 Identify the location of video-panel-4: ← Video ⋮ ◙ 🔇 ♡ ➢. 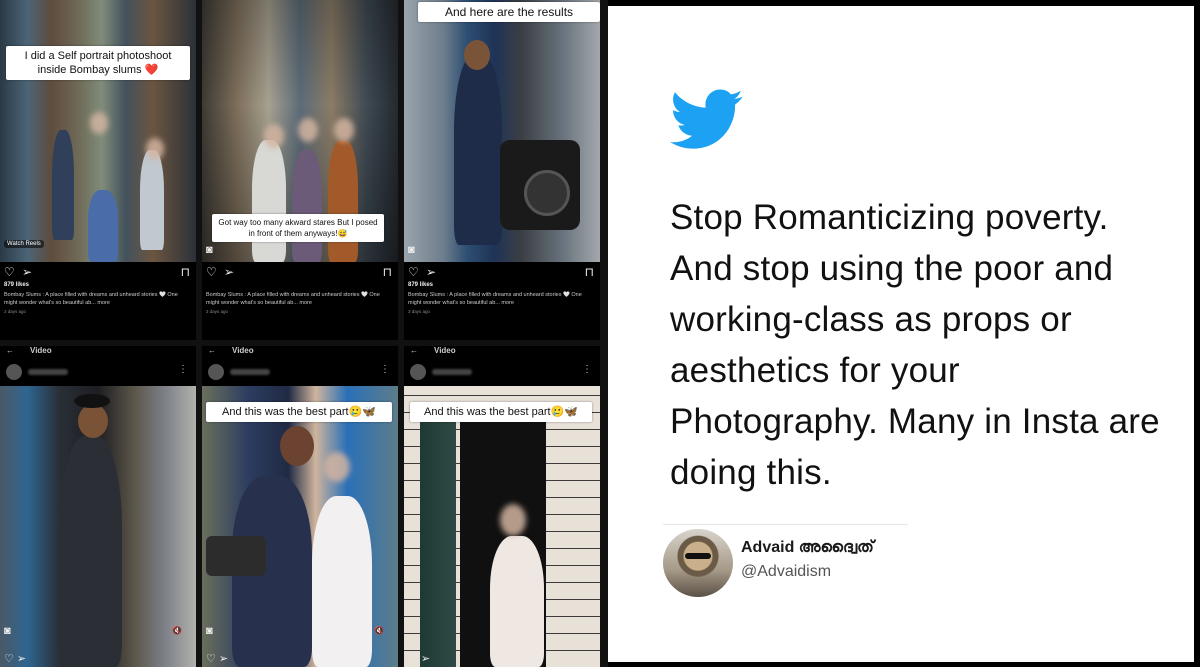
(98, 506).